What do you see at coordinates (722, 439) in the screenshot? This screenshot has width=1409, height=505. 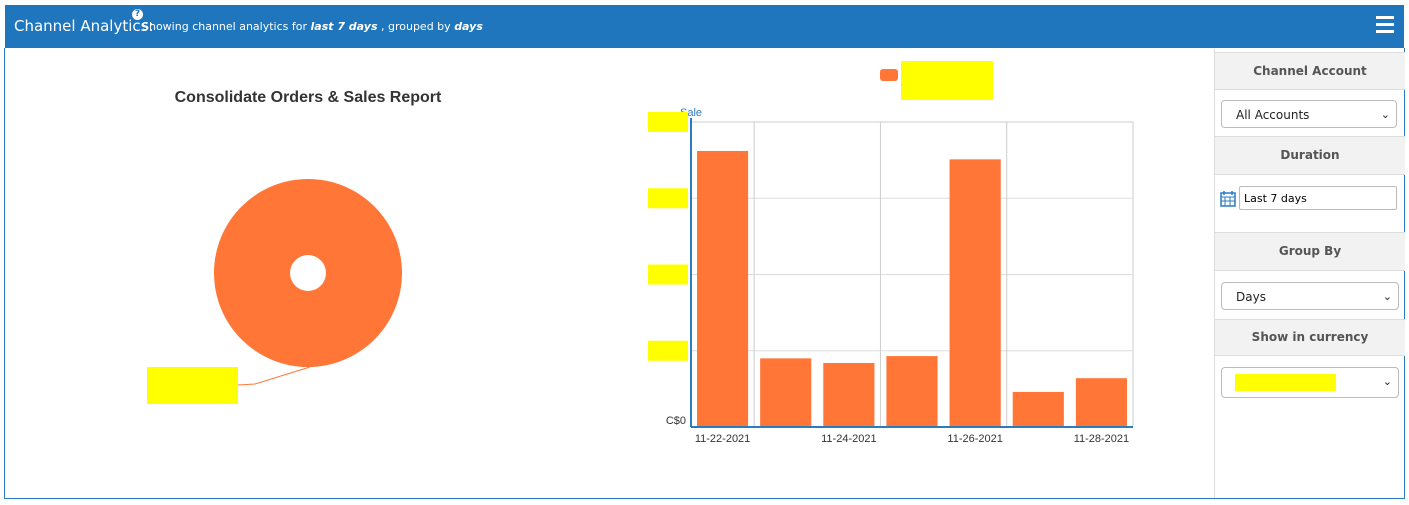 I see `x-tick-label: 11-22-2021` at bounding box center [722, 439].